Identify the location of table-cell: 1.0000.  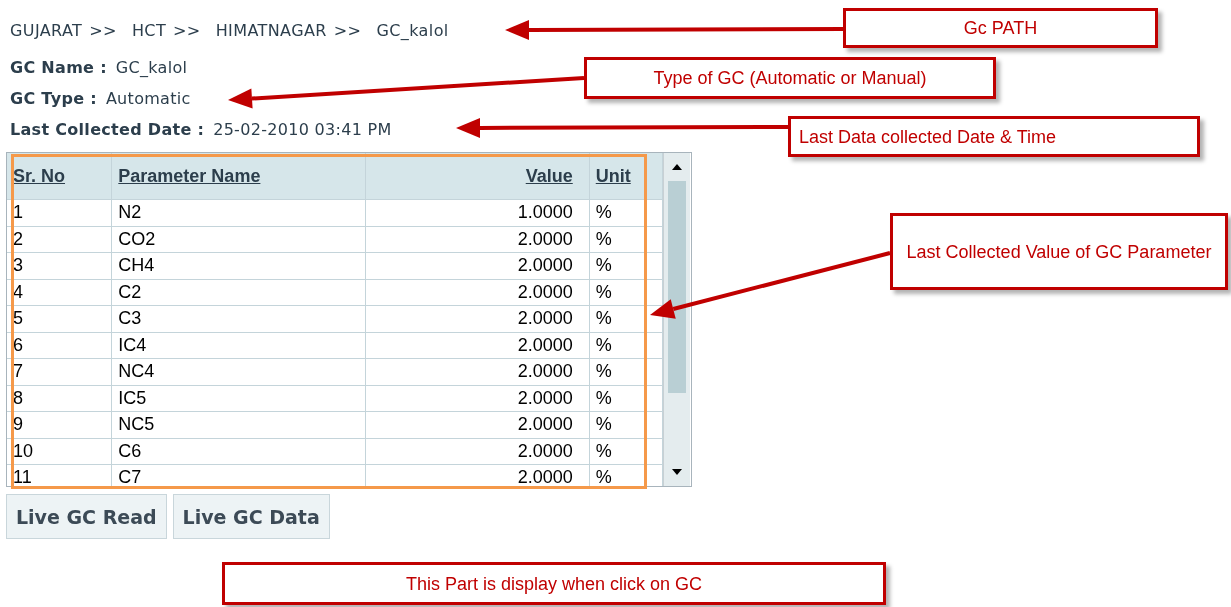
(477, 212).